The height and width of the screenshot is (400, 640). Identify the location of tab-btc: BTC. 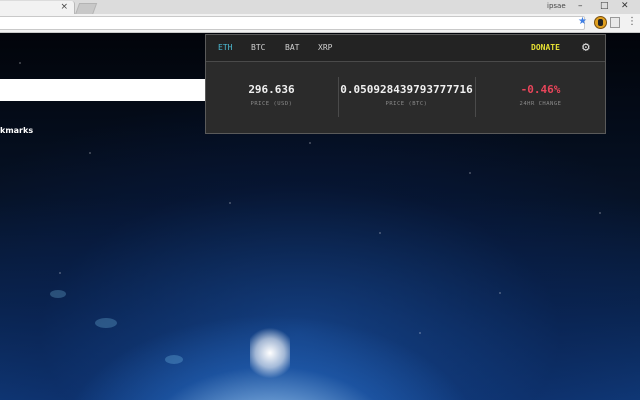
(258, 48).